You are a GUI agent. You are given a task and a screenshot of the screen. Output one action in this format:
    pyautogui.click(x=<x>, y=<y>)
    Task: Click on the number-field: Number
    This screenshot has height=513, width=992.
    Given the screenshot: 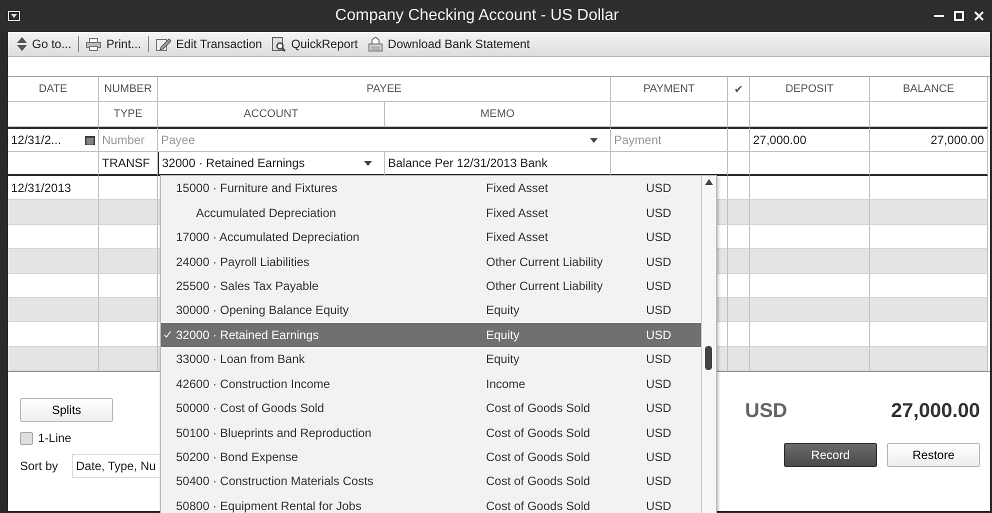 What is the action you would take?
    pyautogui.click(x=128, y=139)
    